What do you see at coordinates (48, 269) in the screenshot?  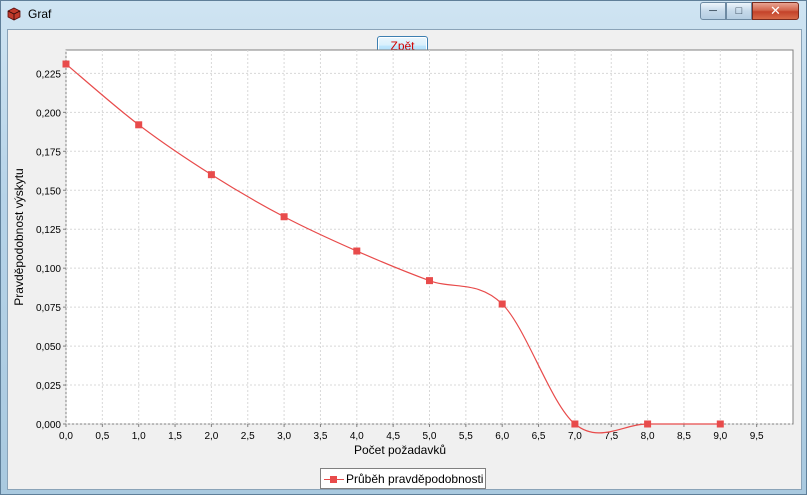 I see `y-tick-label: 0,100` at bounding box center [48, 269].